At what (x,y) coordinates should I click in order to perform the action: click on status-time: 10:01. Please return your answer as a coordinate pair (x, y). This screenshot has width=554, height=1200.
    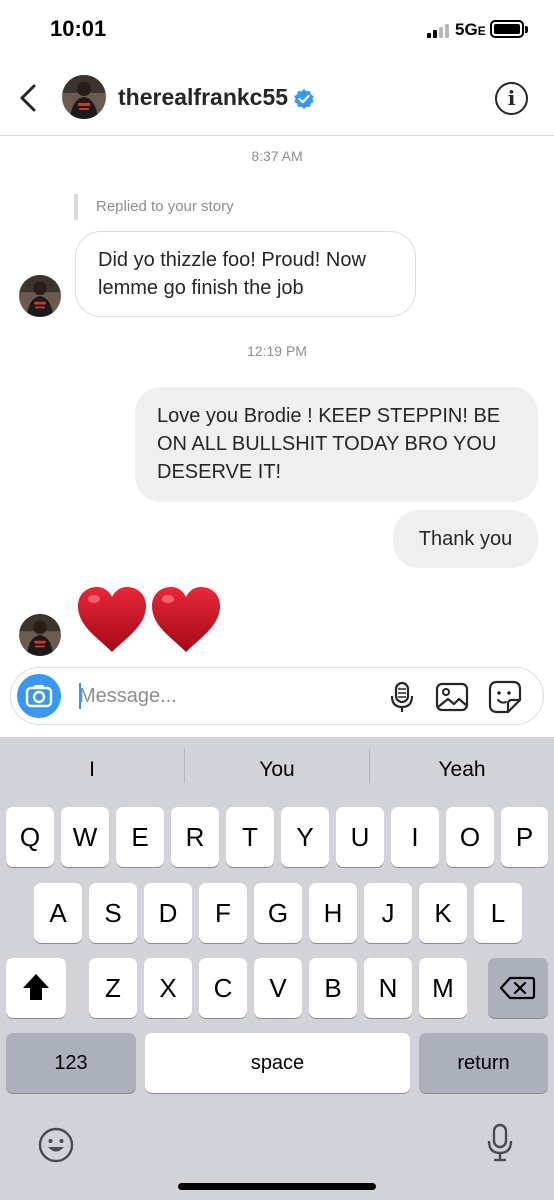
    Looking at the image, I should click on (78, 28).